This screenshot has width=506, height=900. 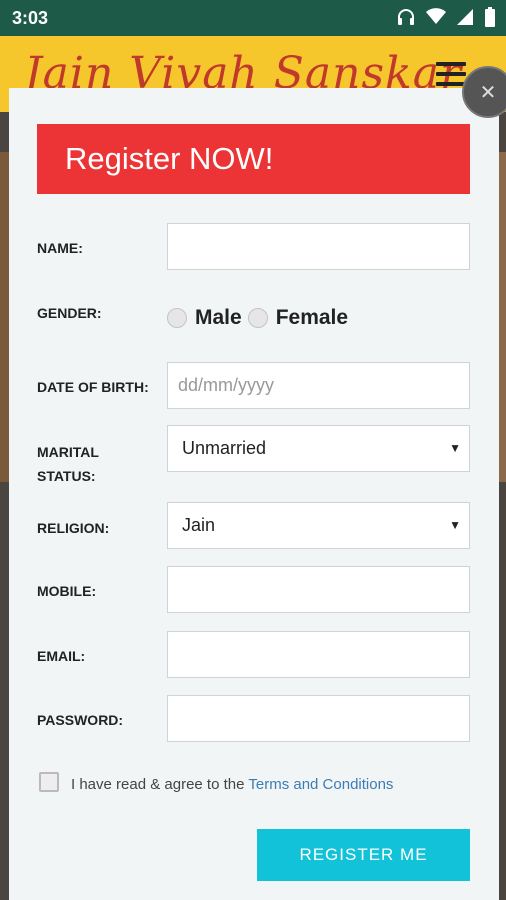 I want to click on register-banner: Register NOW!, so click(x=253, y=159).